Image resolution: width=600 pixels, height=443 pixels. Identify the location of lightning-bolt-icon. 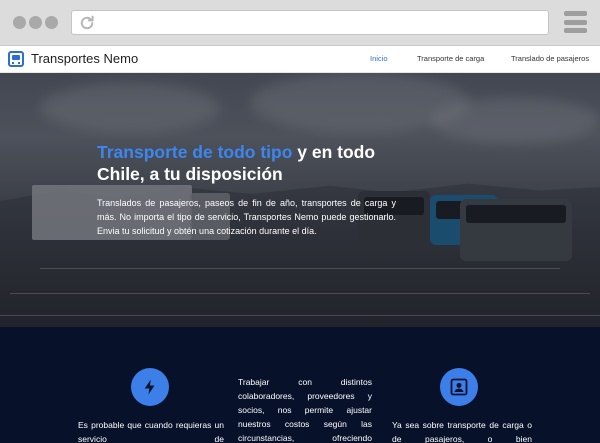
(150, 387).